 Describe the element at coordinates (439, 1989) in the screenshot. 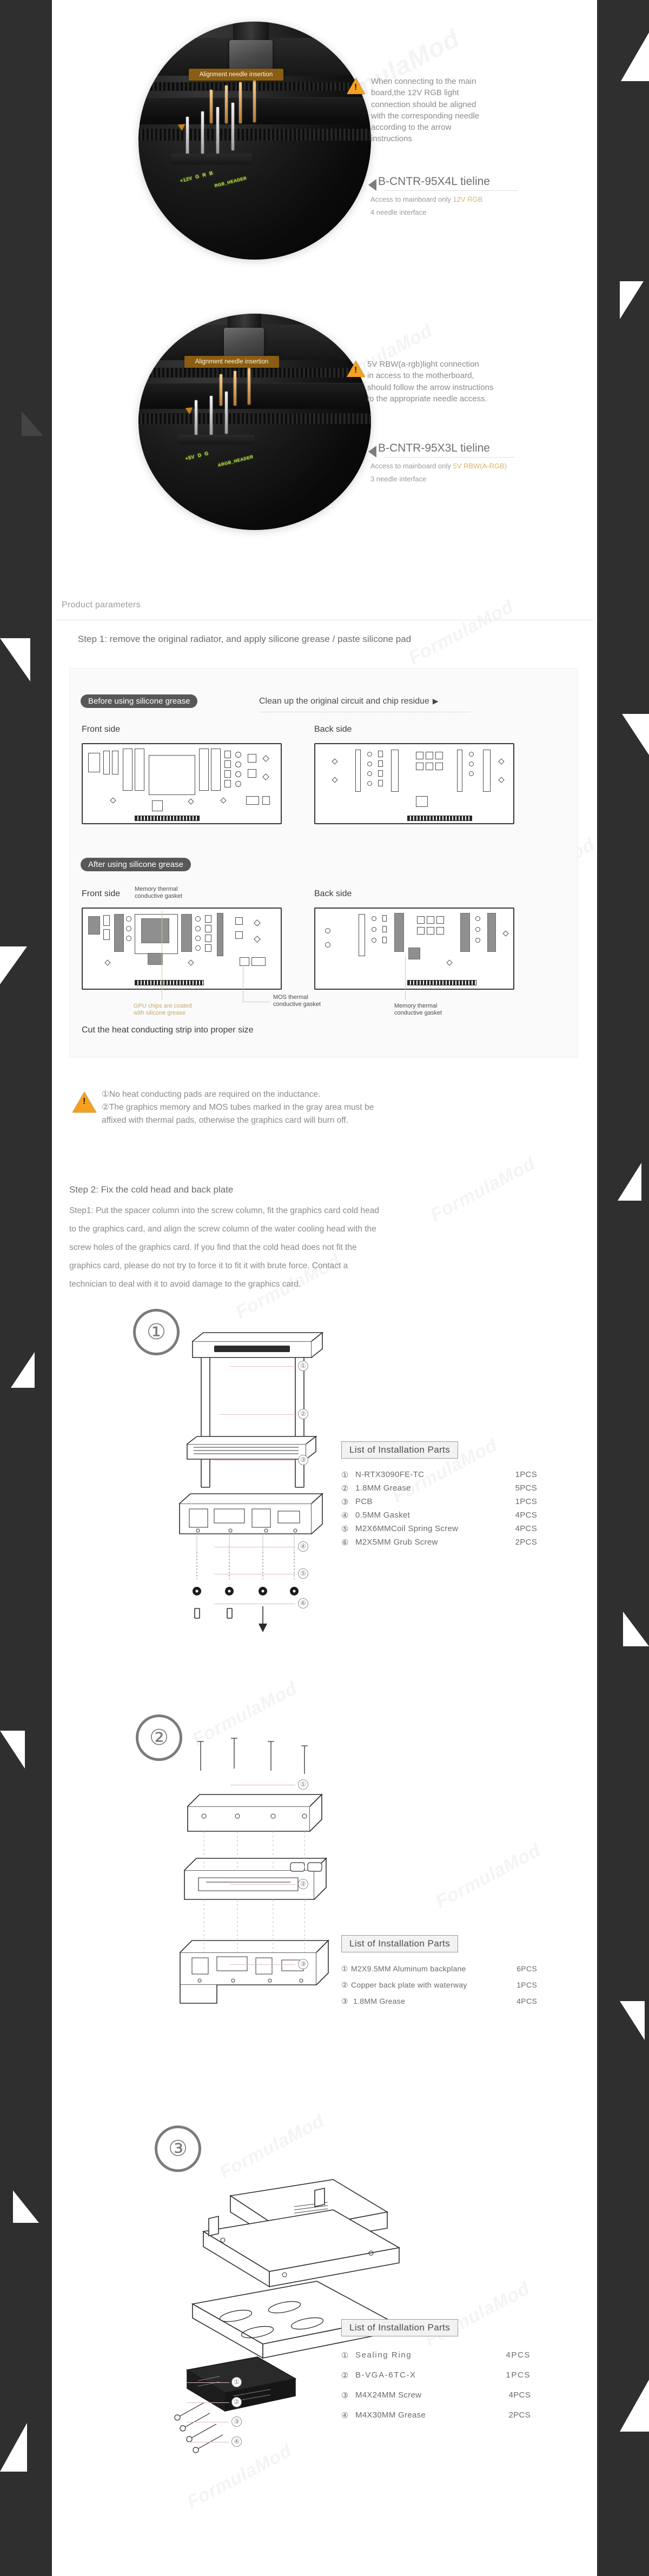

I see `parts-row: ② Copper back plate with waterway 1PCS` at that location.